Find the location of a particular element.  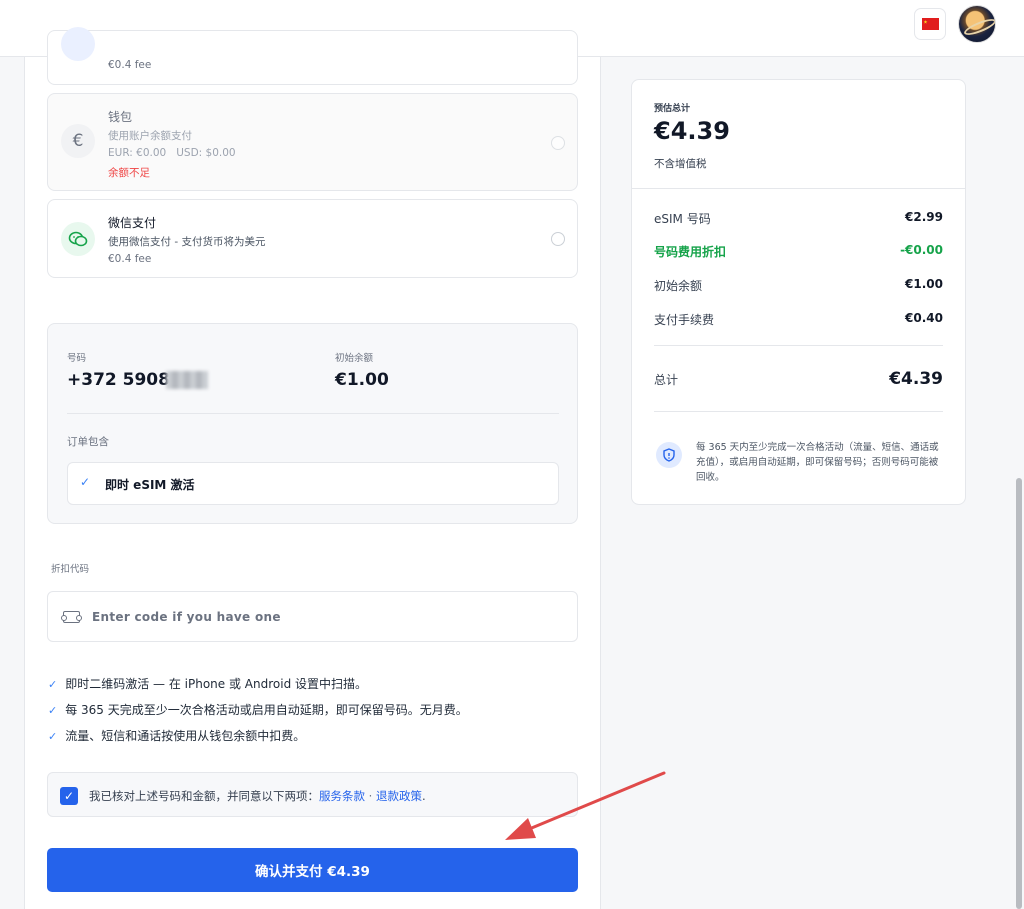

discount-field is located at coordinates (312, 616).